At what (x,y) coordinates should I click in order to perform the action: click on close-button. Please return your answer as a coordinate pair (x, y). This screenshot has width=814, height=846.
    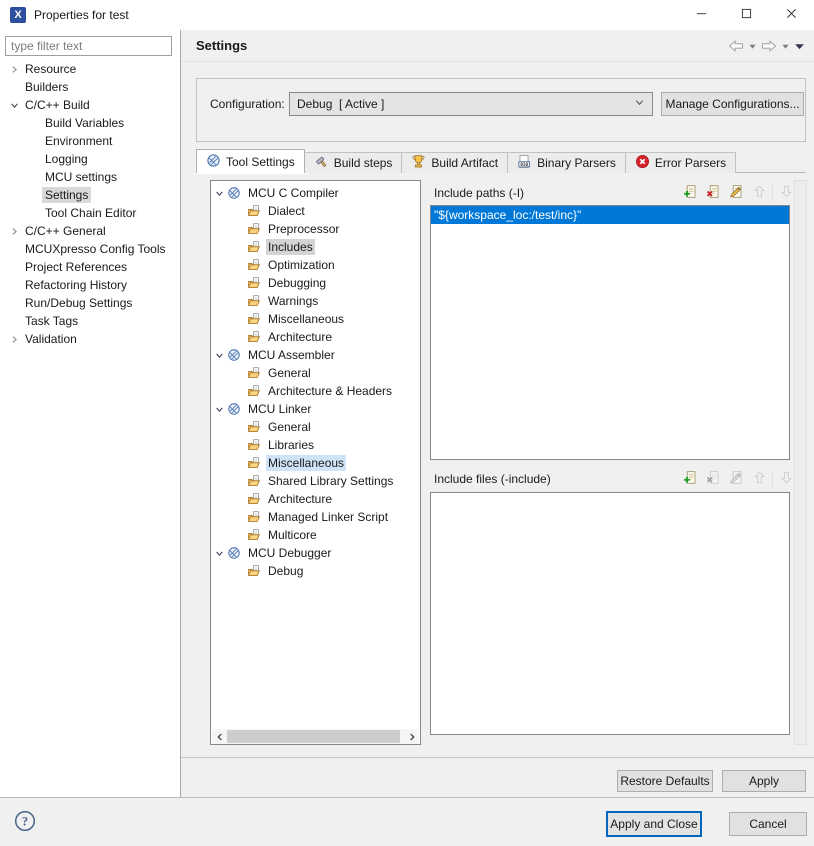
    Looking at the image, I should click on (791, 15).